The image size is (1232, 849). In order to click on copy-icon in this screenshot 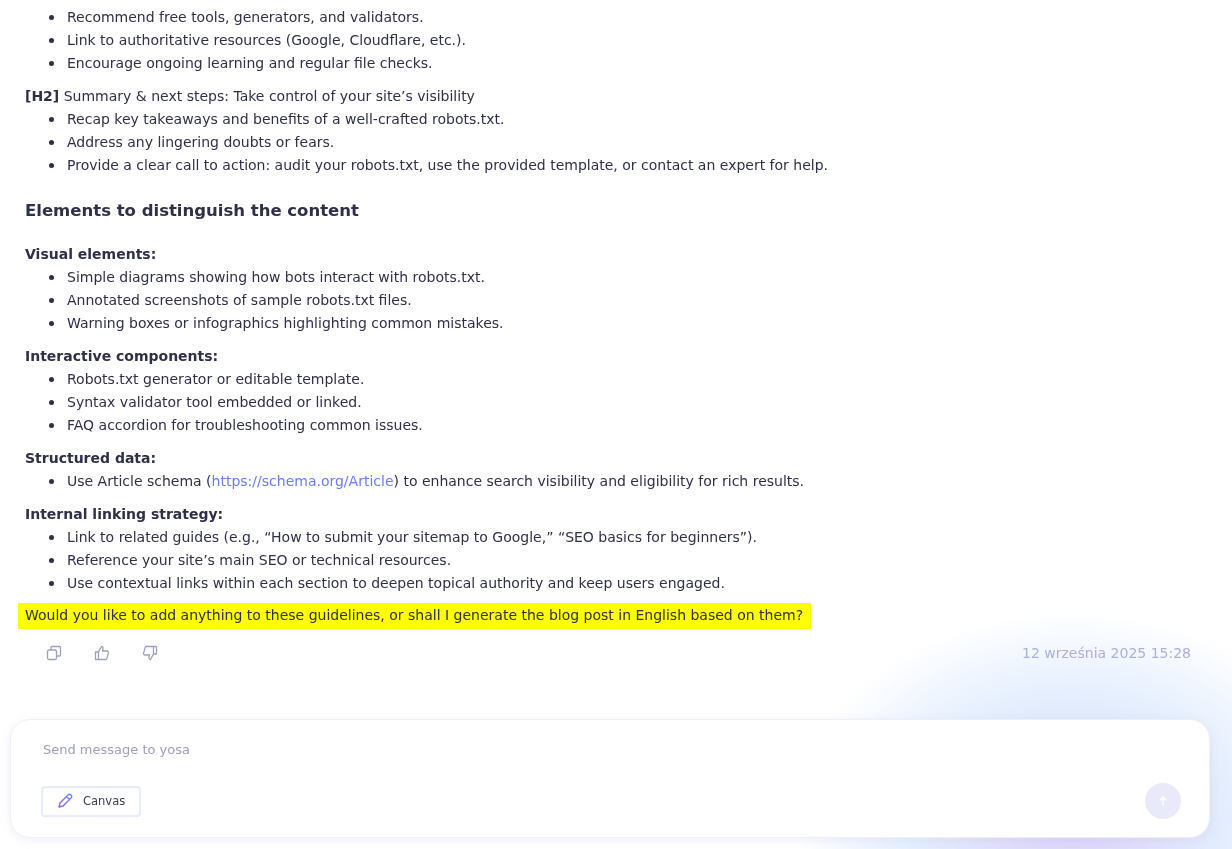, I will do `click(54, 653)`.